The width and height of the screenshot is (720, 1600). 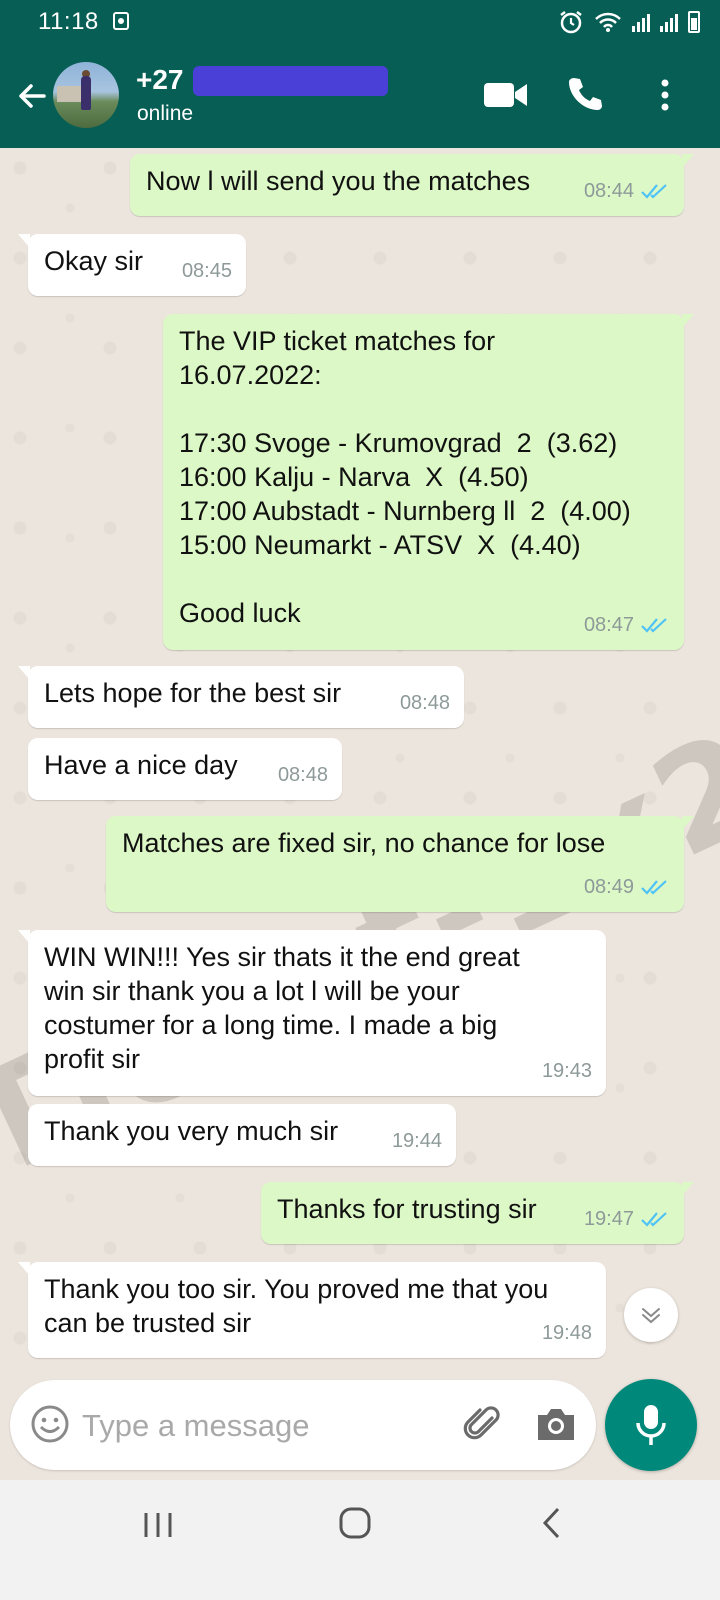 I want to click on message-time: 08:45, so click(x=206, y=271).